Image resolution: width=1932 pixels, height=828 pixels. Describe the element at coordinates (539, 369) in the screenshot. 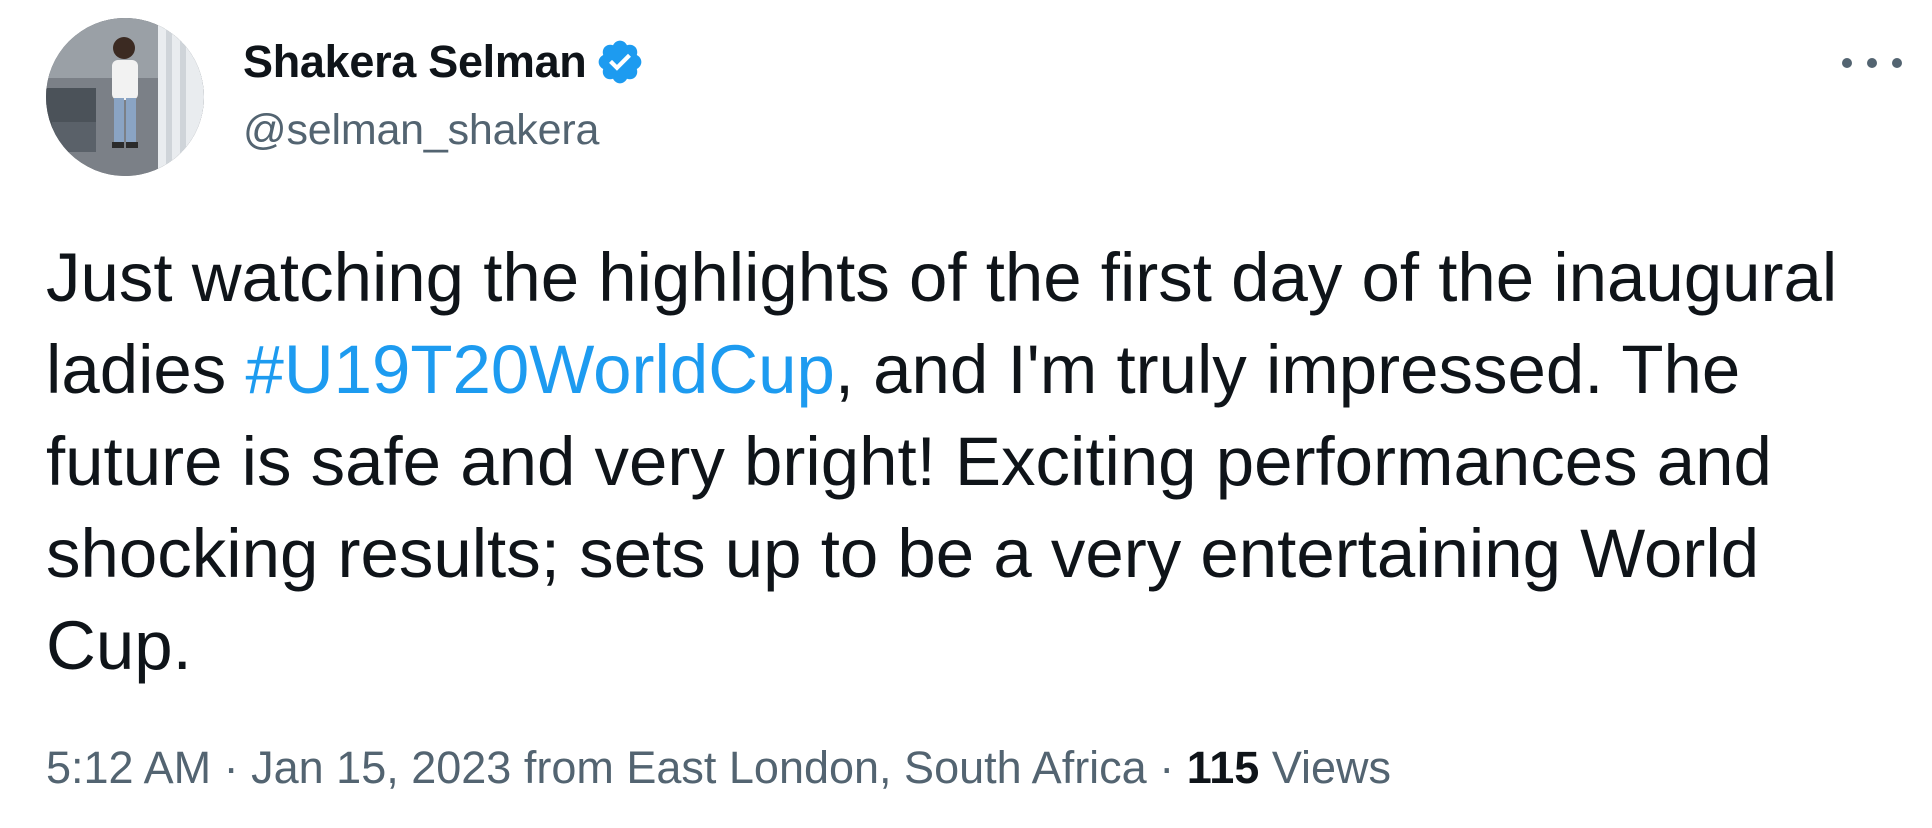

I see `hashtag-link: #U19T20WorldCup` at that location.